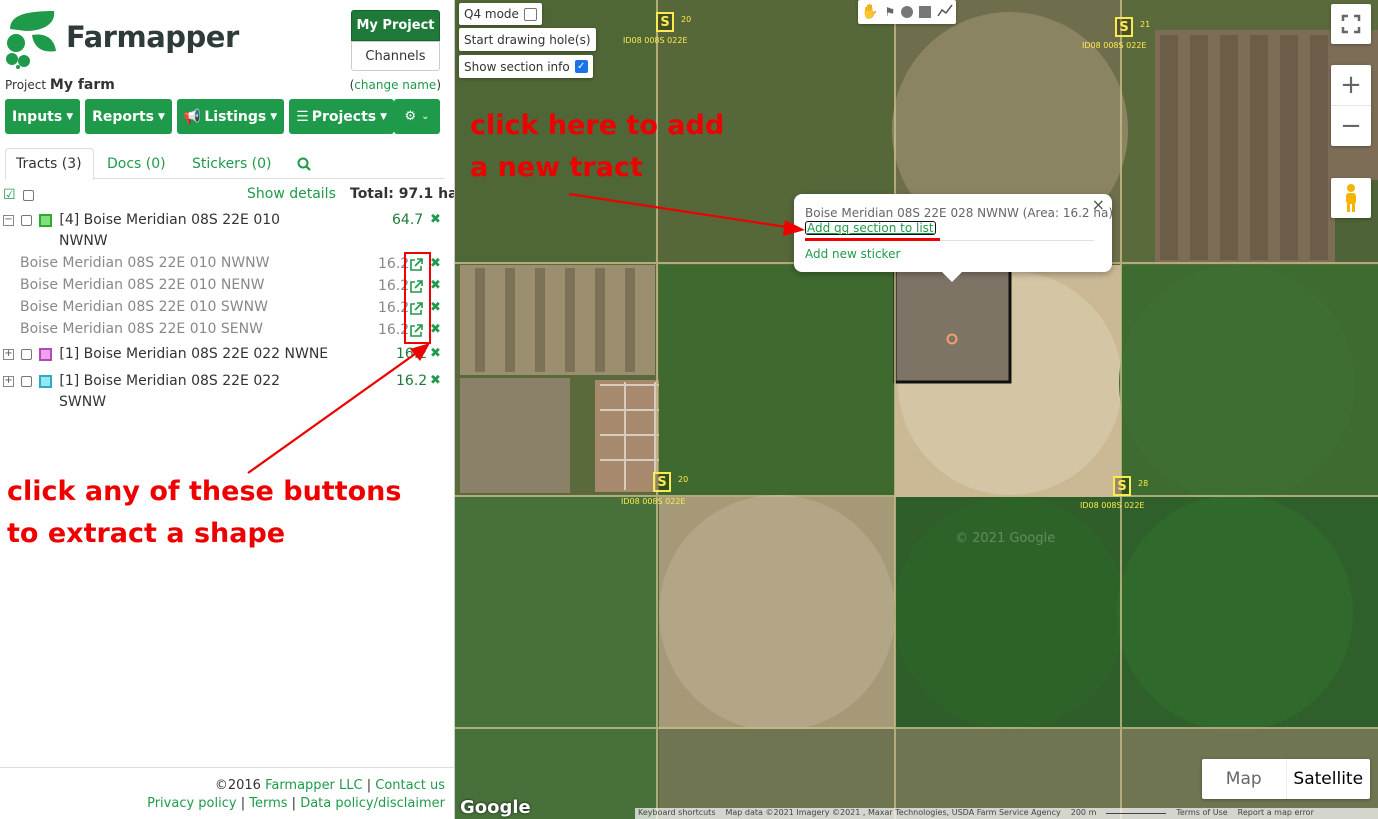 This screenshot has height=819, width=1378. I want to click on highlight-box, so click(417, 298).